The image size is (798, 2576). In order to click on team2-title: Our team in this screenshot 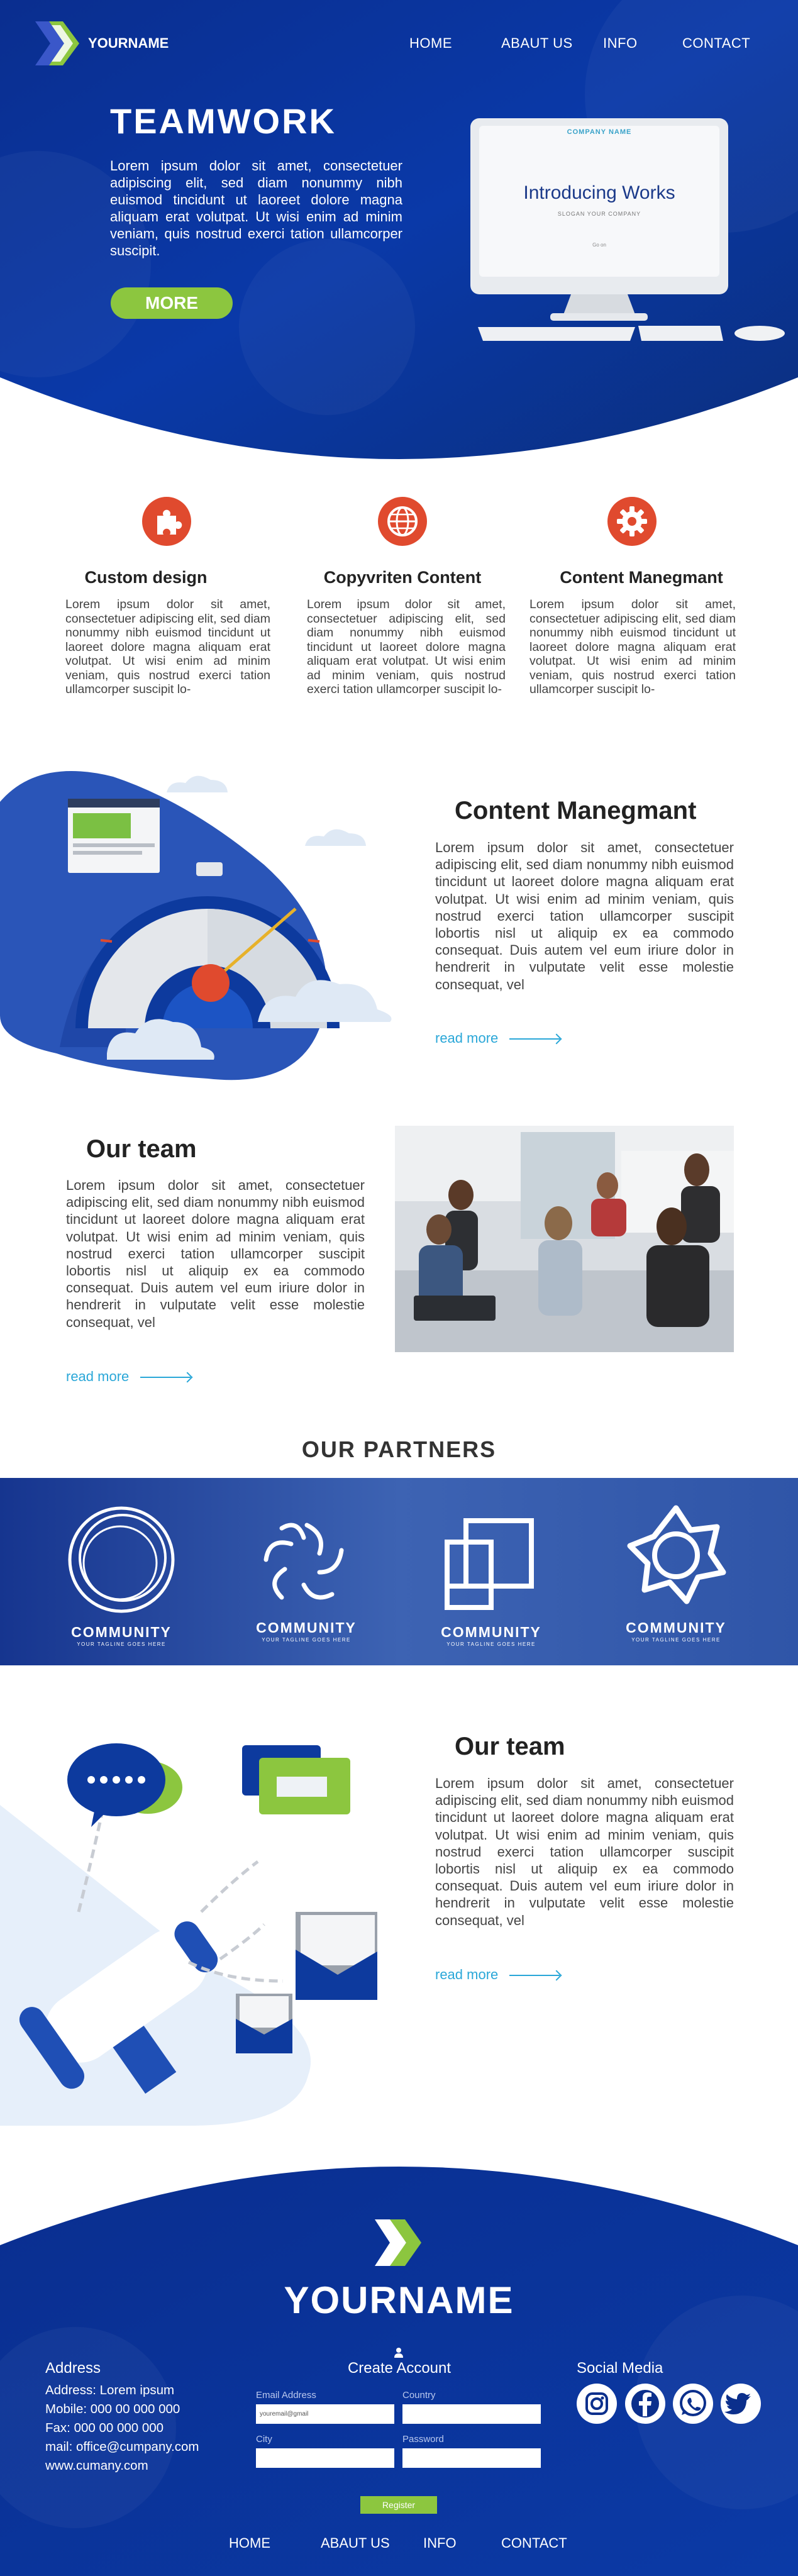, I will do `click(510, 1746)`.